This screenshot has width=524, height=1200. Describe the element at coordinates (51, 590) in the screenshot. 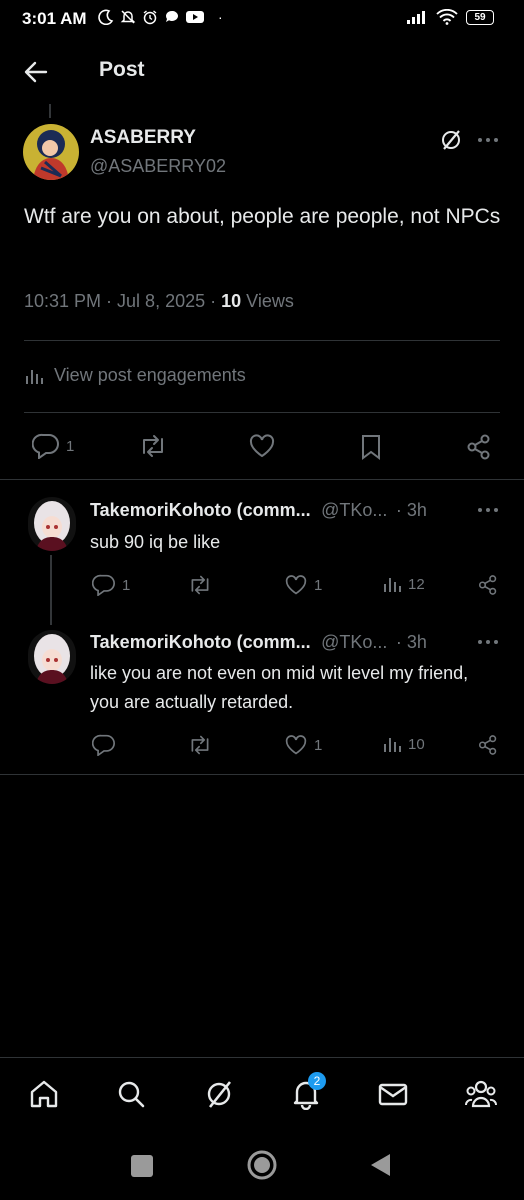

I see `thread-line` at that location.